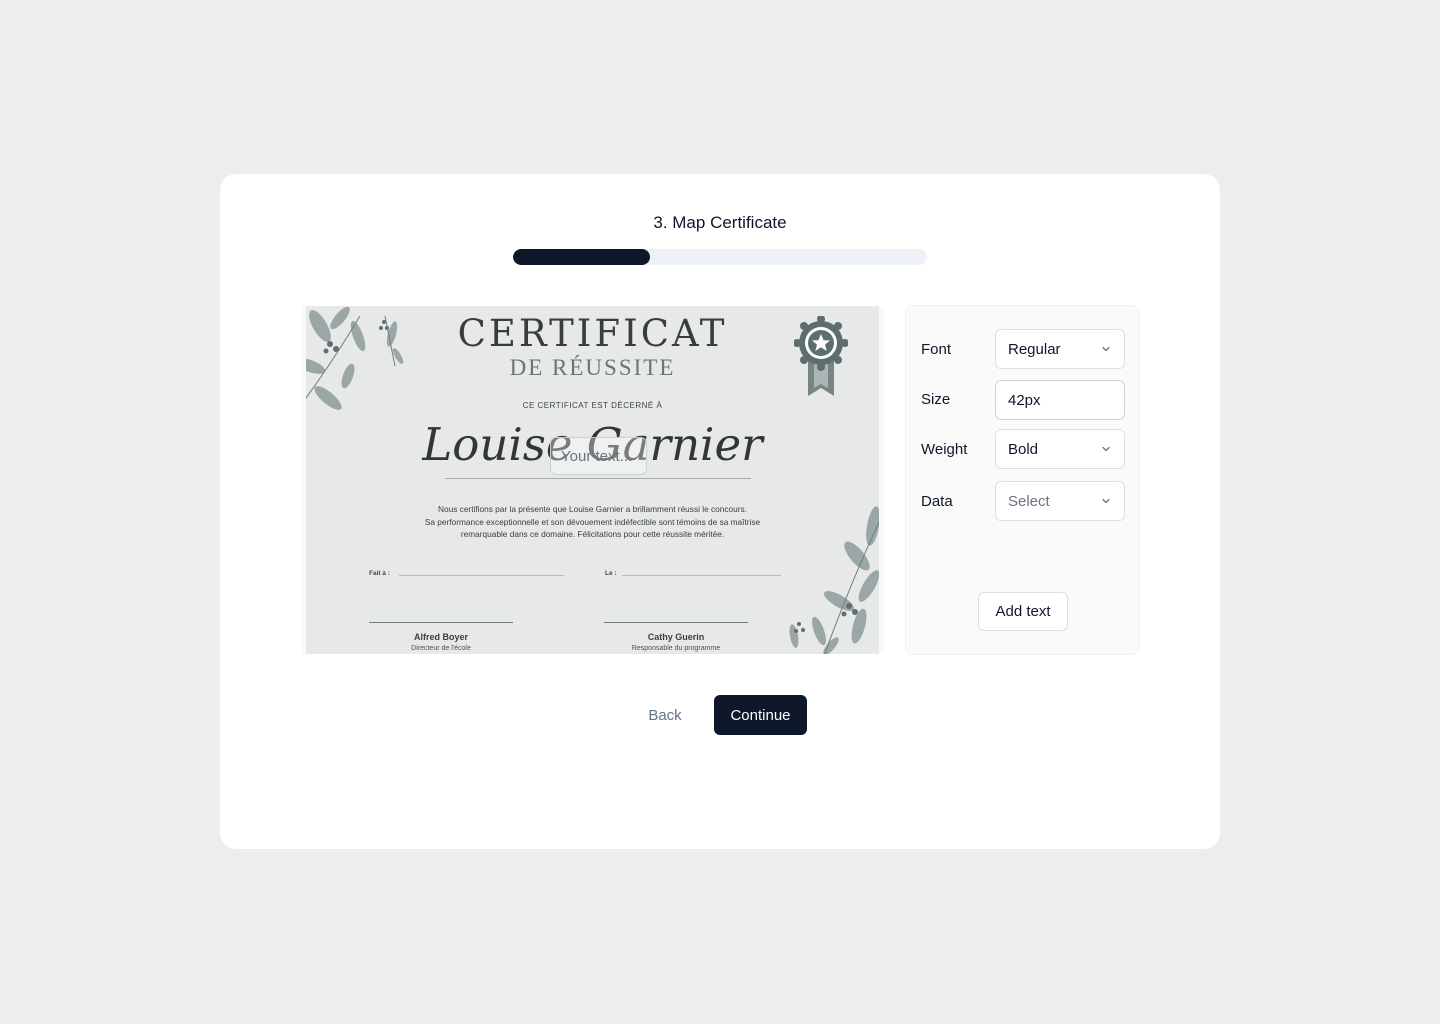 The height and width of the screenshot is (1024, 1440). I want to click on add-text-button: Add text, so click(1023, 611).